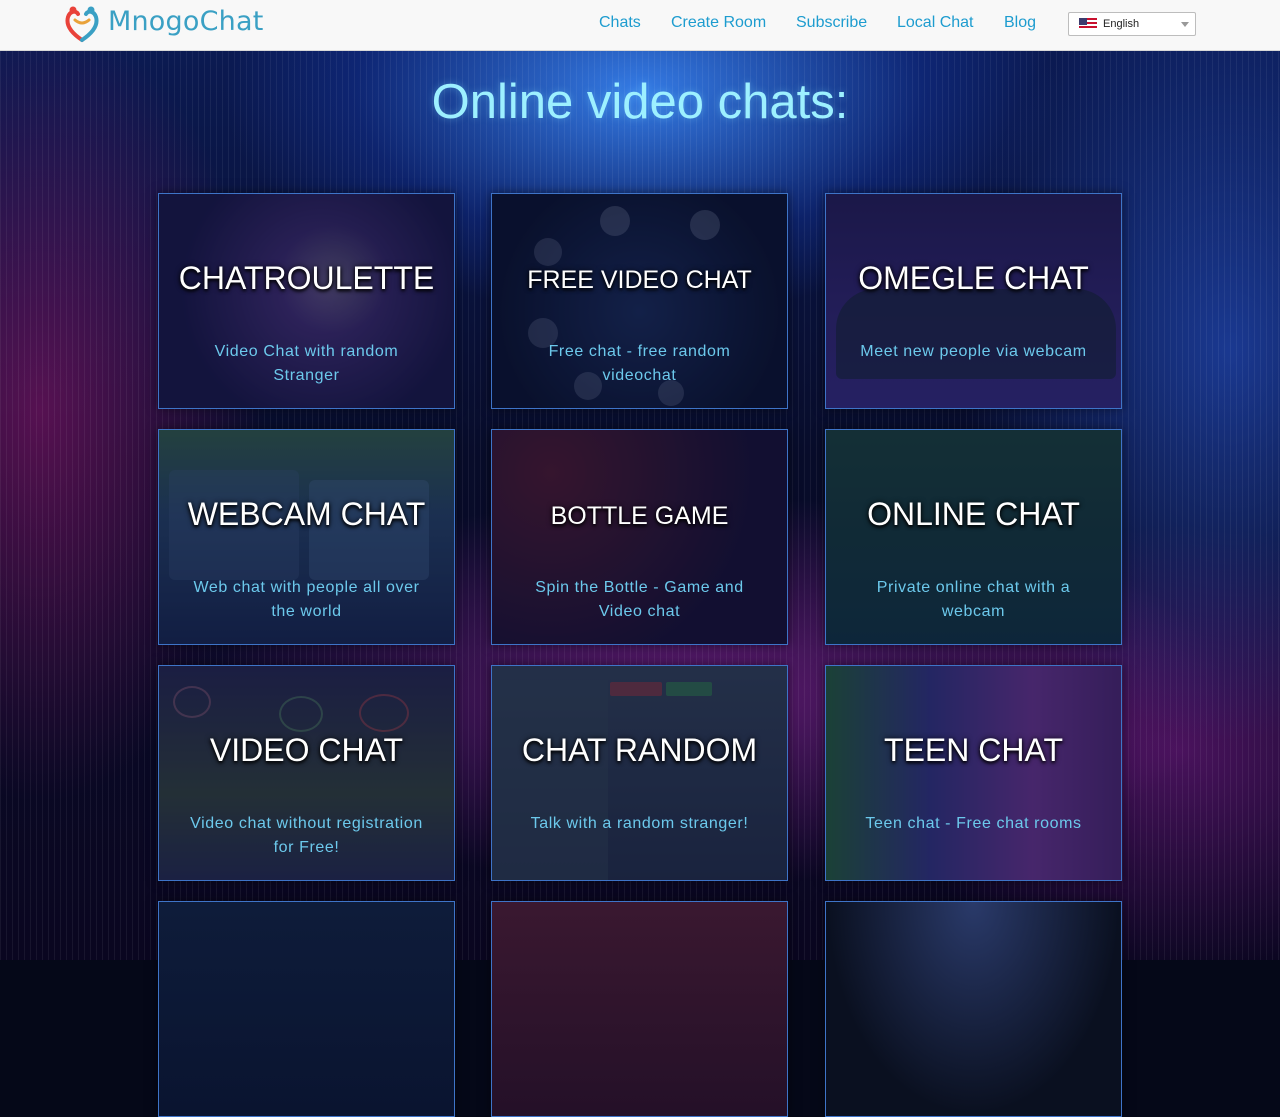 The height and width of the screenshot is (1117, 1280). What do you see at coordinates (973, 599) in the screenshot?
I see `card-description: Private online chat with a webcam` at bounding box center [973, 599].